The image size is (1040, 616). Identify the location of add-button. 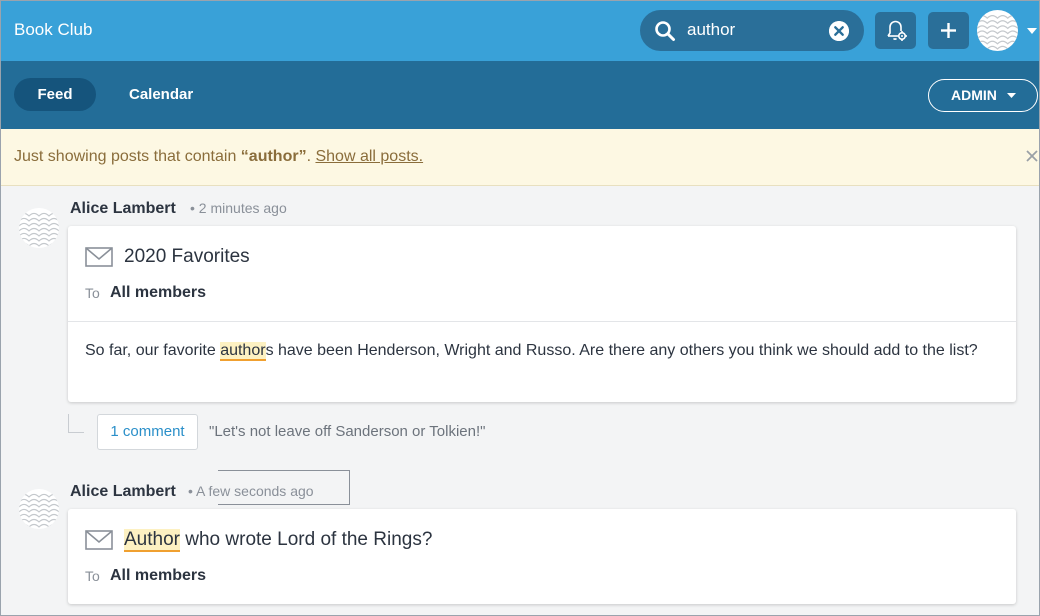
(948, 30).